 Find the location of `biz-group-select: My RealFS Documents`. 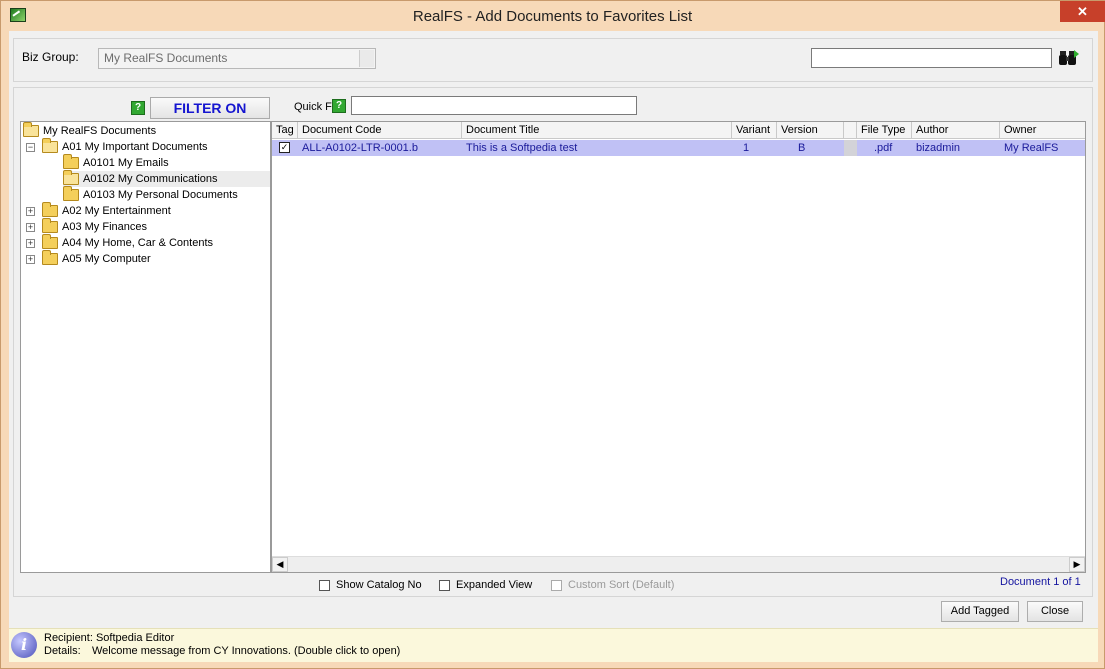

biz-group-select: My RealFS Documents is located at coordinates (237, 58).